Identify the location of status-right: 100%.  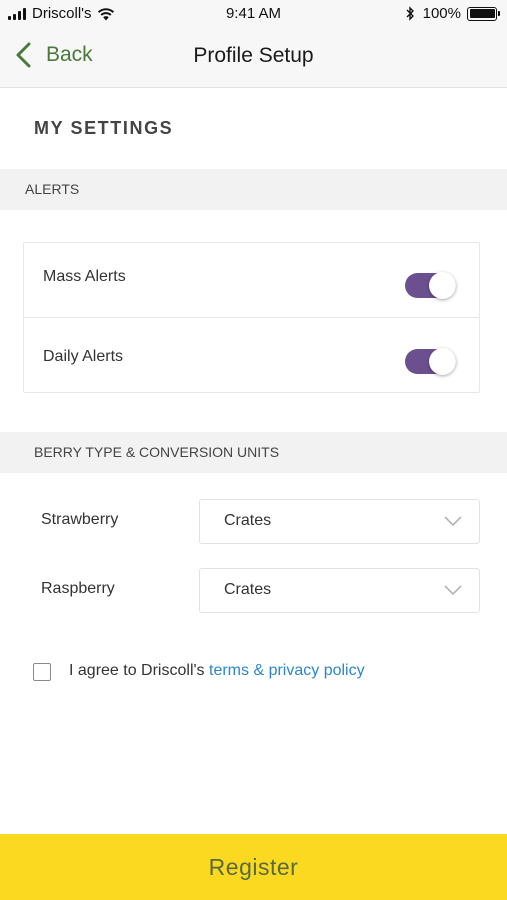
(452, 13).